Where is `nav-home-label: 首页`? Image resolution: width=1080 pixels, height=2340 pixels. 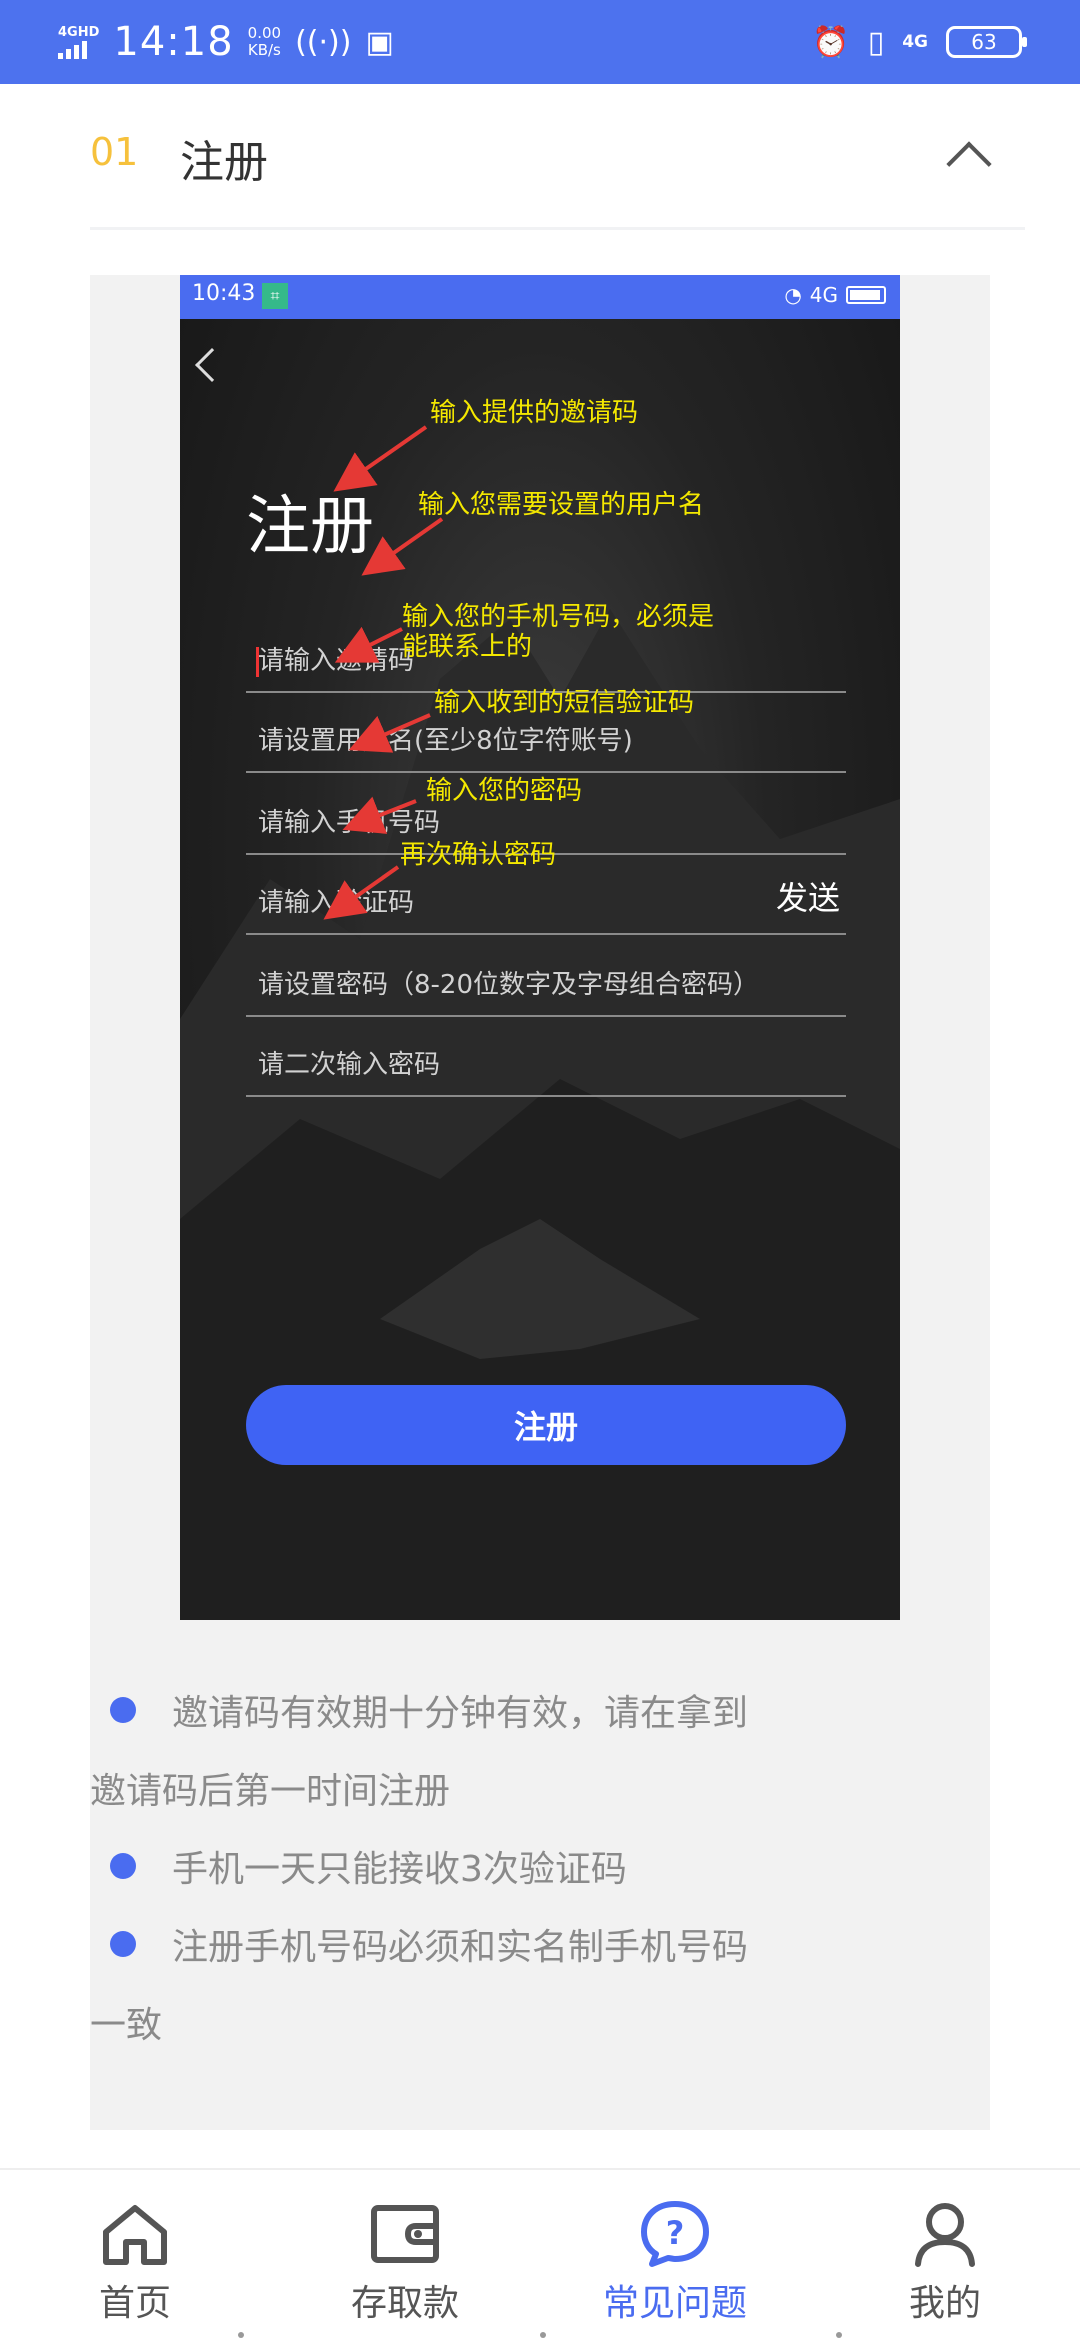 nav-home-label: 首页 is located at coordinates (134, 2303).